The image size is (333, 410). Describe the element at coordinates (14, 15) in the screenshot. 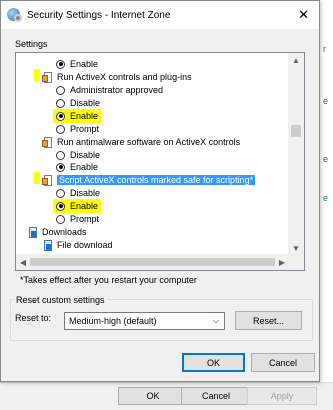

I see `security-settings-icon` at that location.